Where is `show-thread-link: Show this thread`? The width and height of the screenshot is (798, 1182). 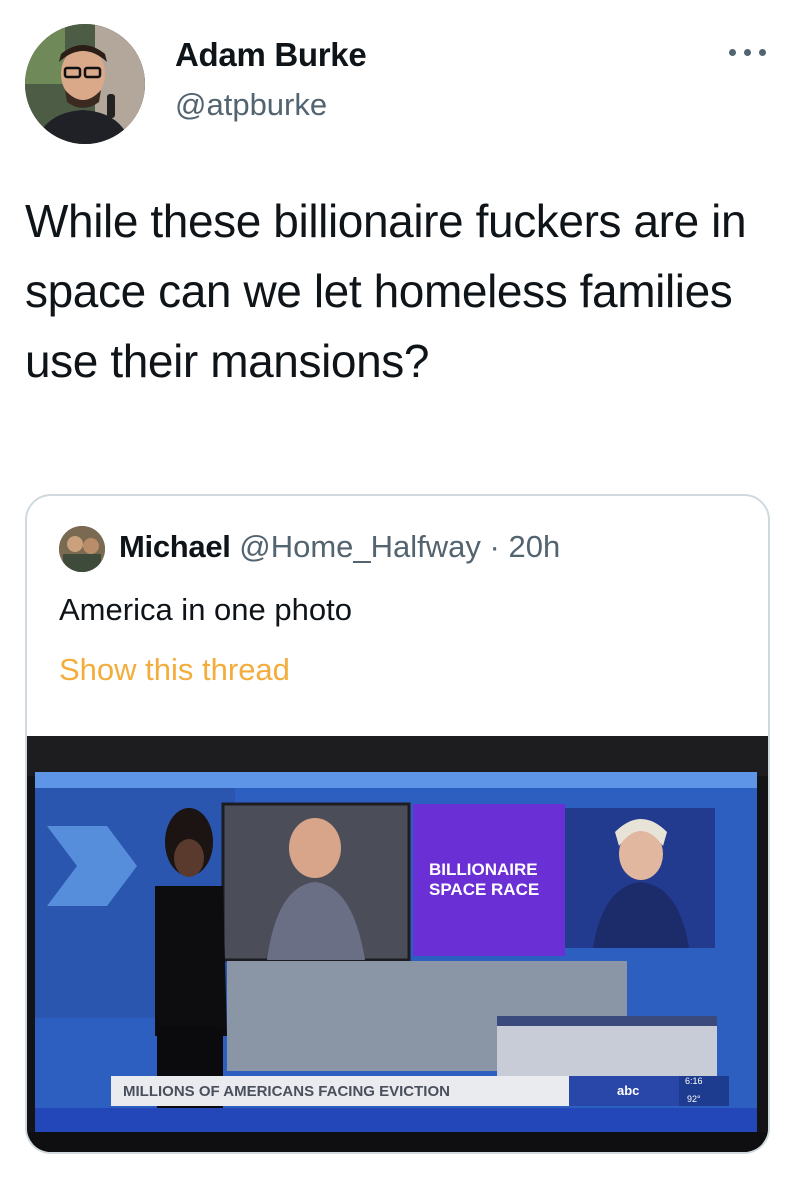
show-thread-link: Show this thread is located at coordinates (174, 670).